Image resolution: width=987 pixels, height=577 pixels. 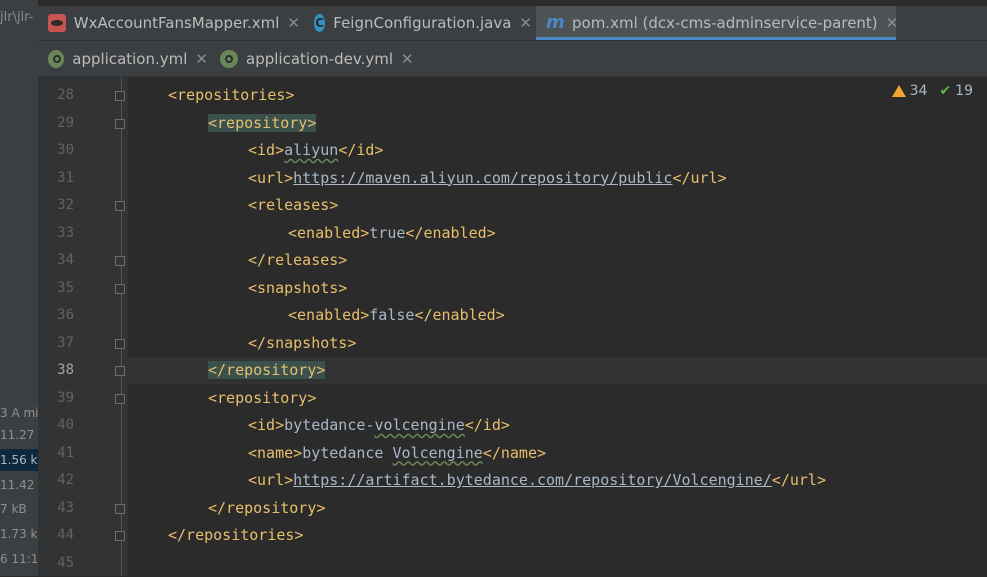 I want to click on warning-count: 34, so click(x=918, y=91).